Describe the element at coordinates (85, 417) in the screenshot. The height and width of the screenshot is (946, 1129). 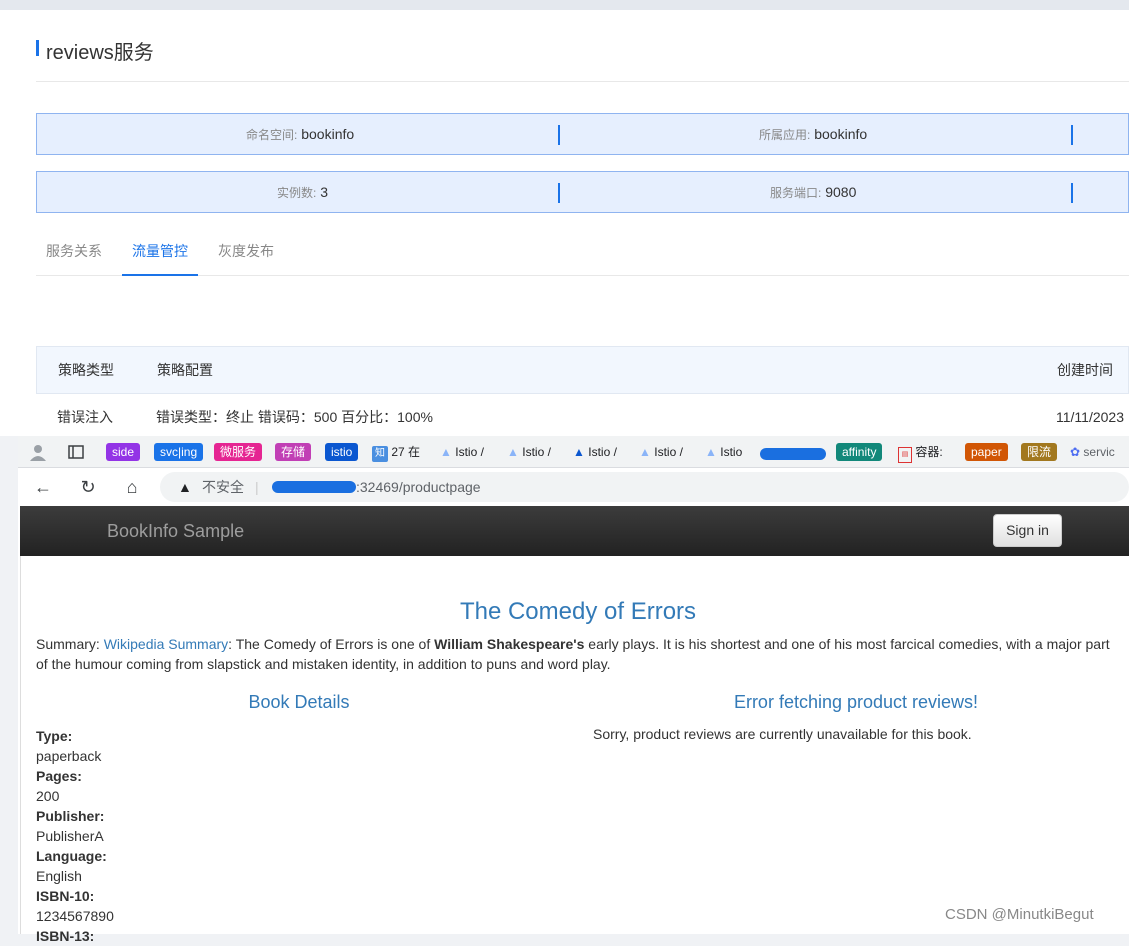
I see `cell-policy-type: 错误注入` at that location.